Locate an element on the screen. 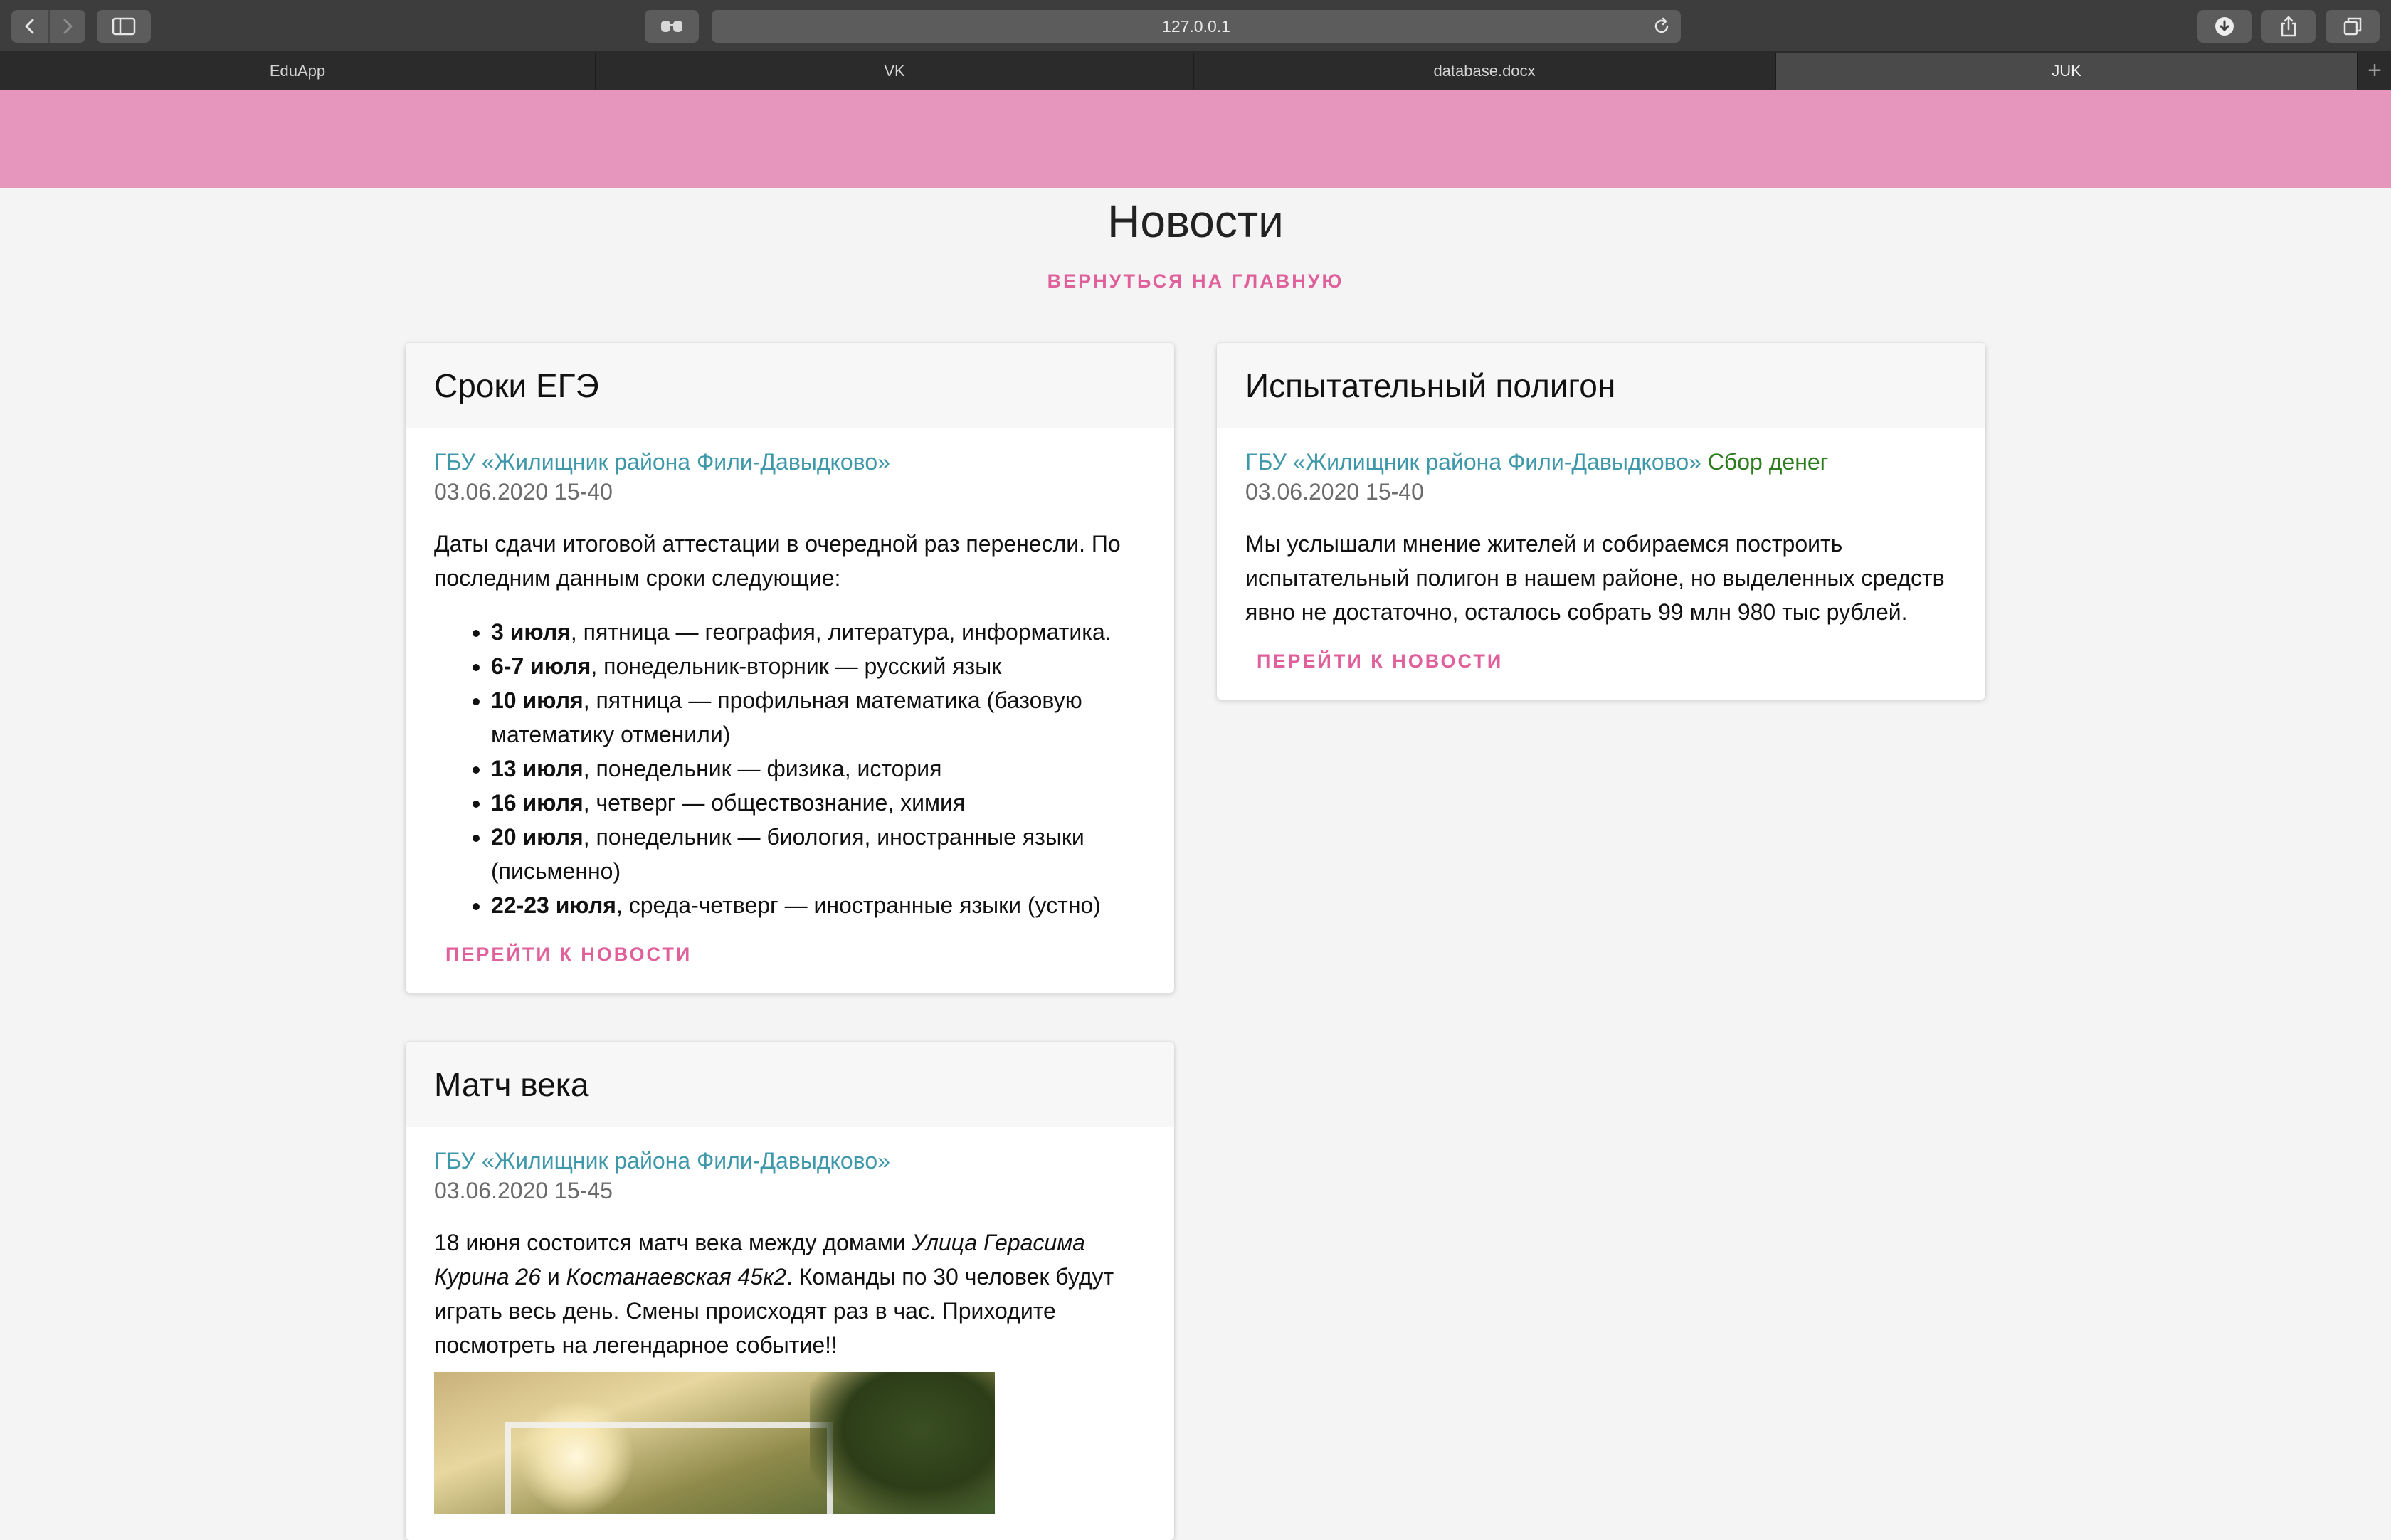  chevron-right-icon is located at coordinates (68, 26).